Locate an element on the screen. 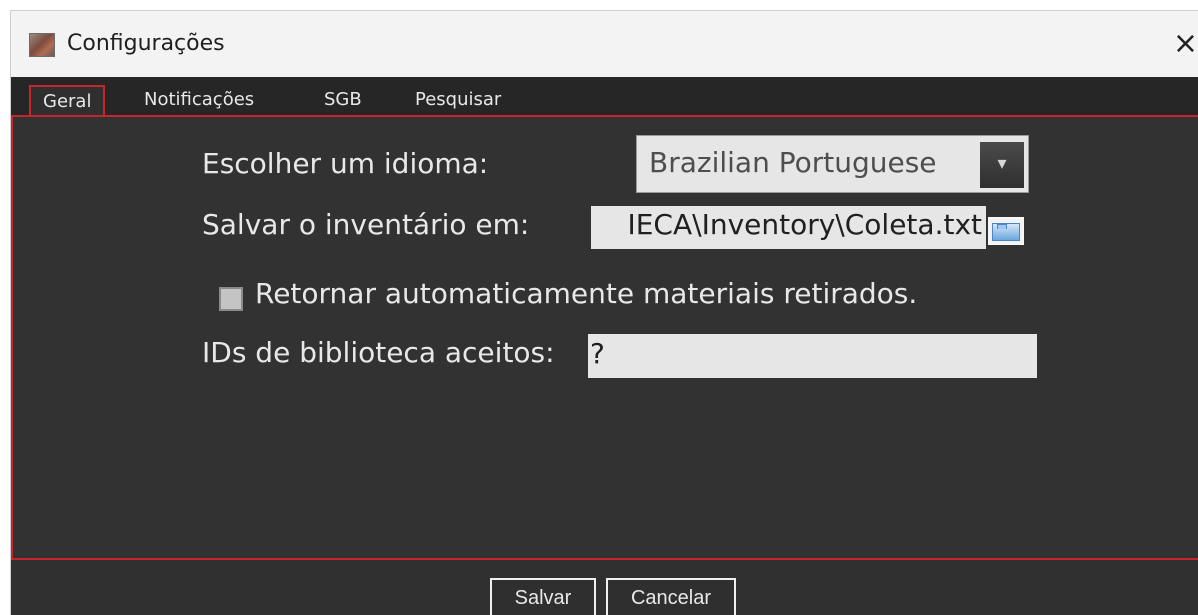 This screenshot has height=615, width=1198. tab-pesquisar: Pesquisar is located at coordinates (458, 101).